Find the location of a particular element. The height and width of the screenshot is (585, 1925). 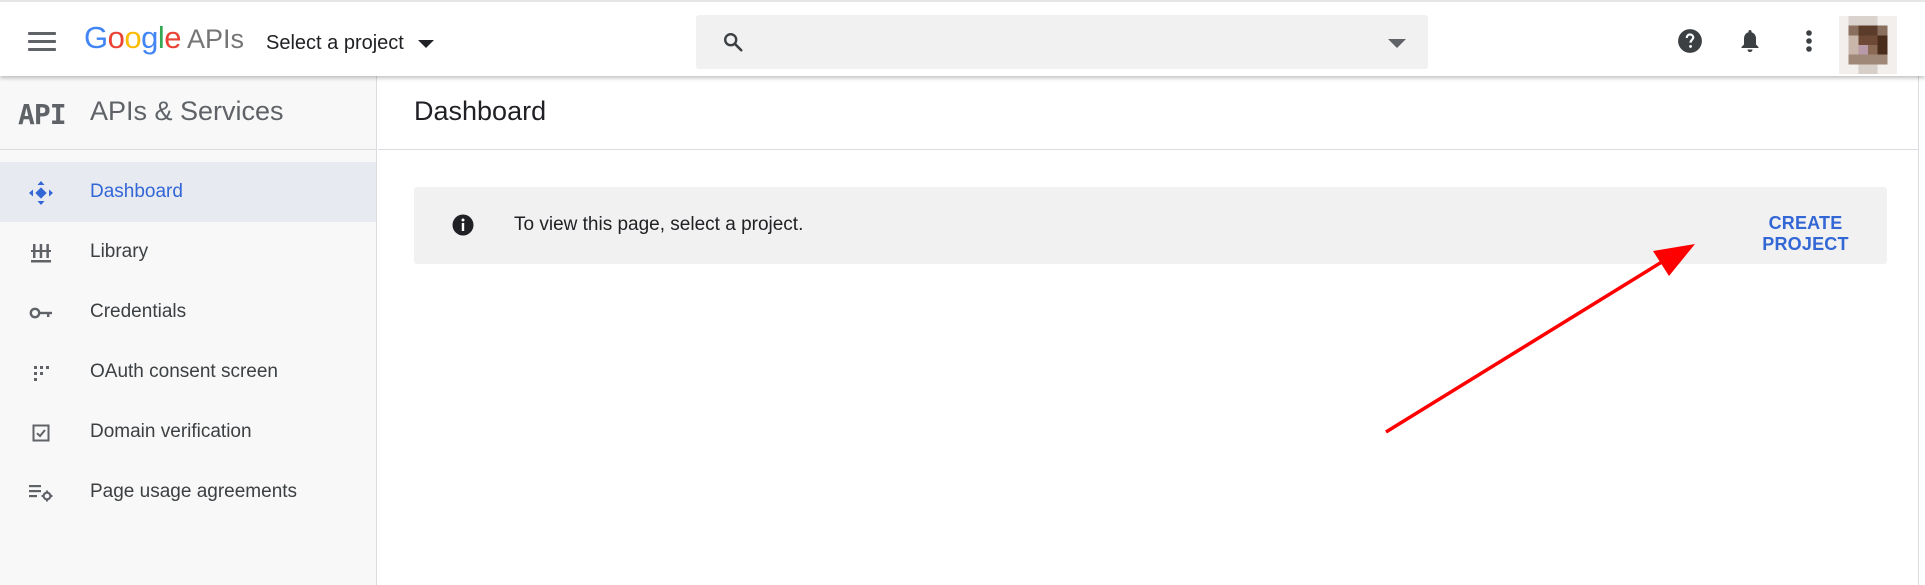

key-icon is located at coordinates (41, 313).